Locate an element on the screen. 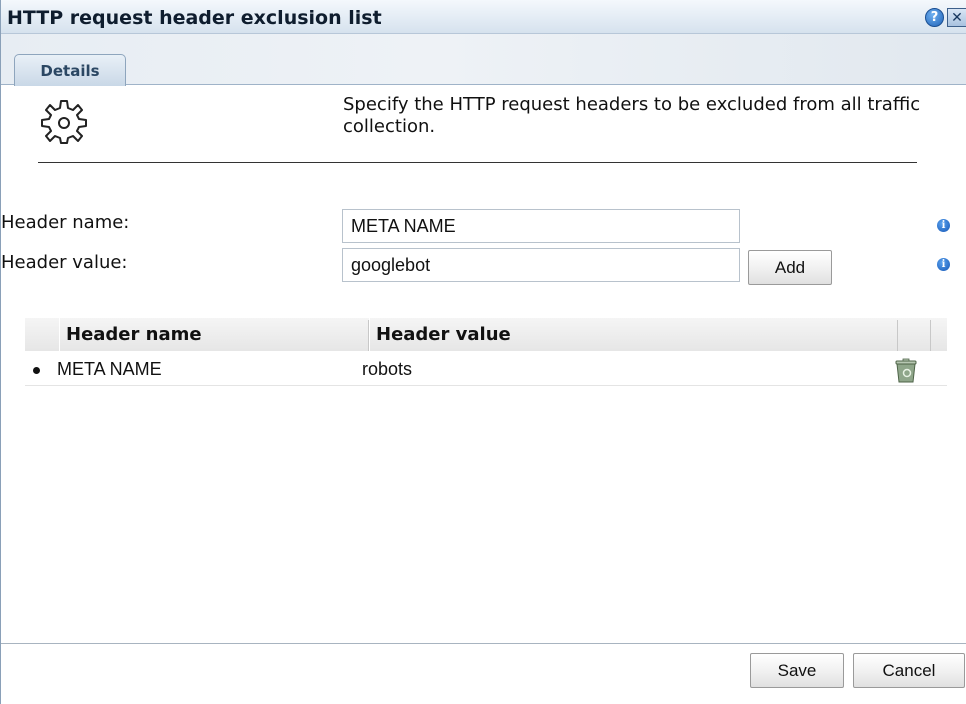  trash-icon is located at coordinates (906, 371).